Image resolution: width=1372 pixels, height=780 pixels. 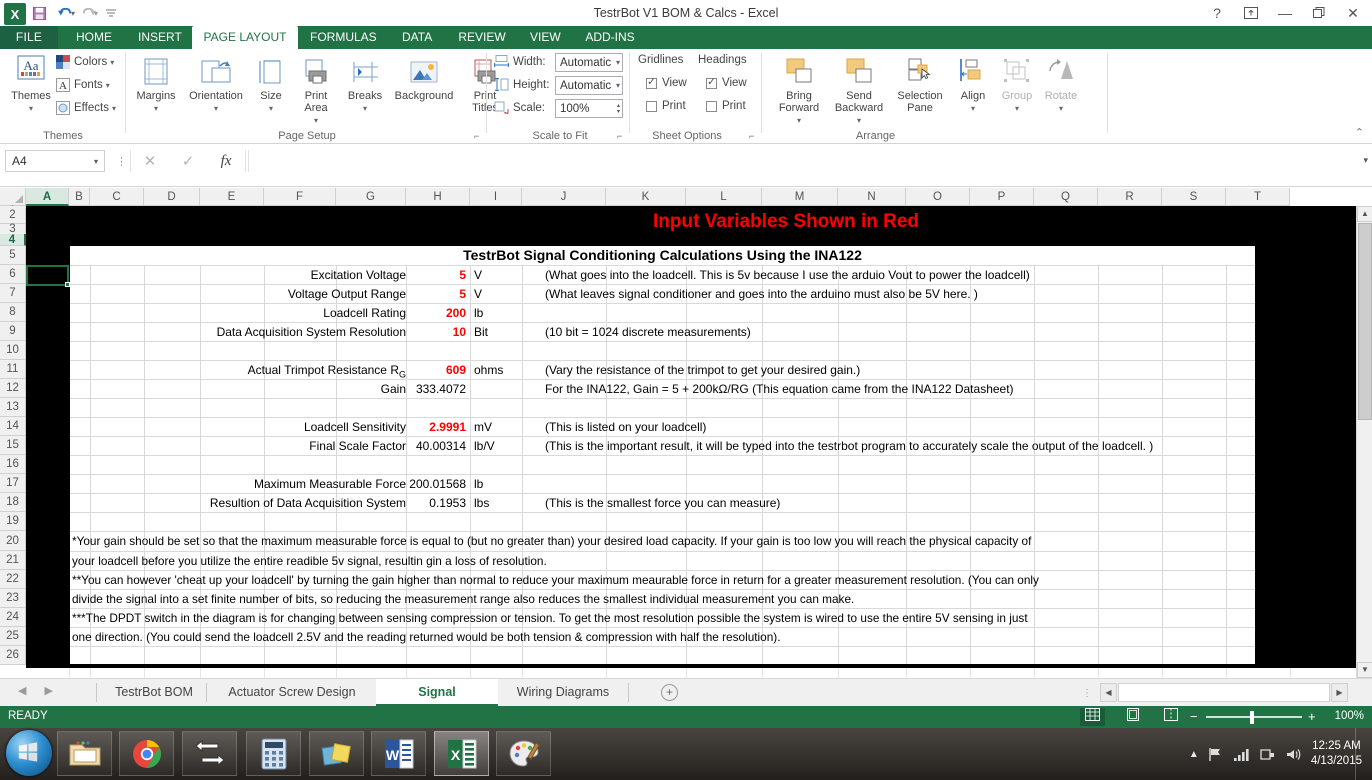 What do you see at coordinates (436, 389) in the screenshot?
I see `entry-value: 333.4072` at bounding box center [436, 389].